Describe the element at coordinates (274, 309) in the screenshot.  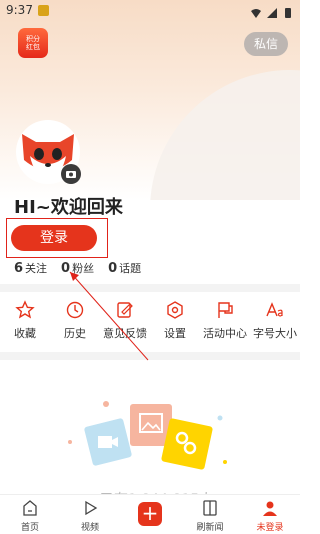
I see `font-size-icon` at that location.